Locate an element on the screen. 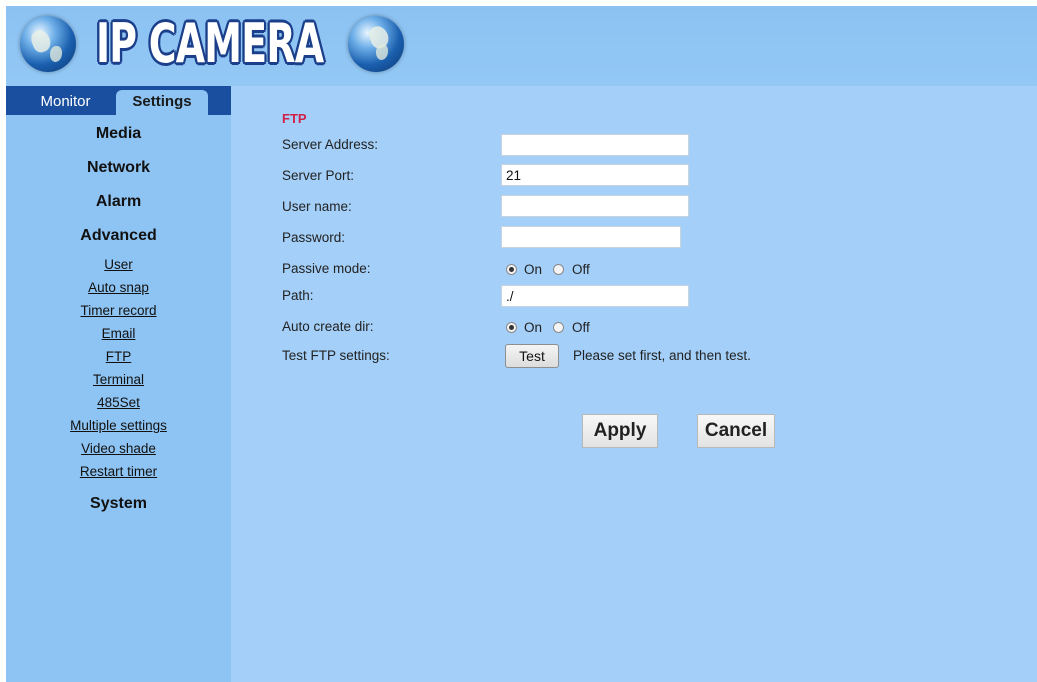 This screenshot has height=682, width=1037. cancel-button: Cancel is located at coordinates (736, 431).